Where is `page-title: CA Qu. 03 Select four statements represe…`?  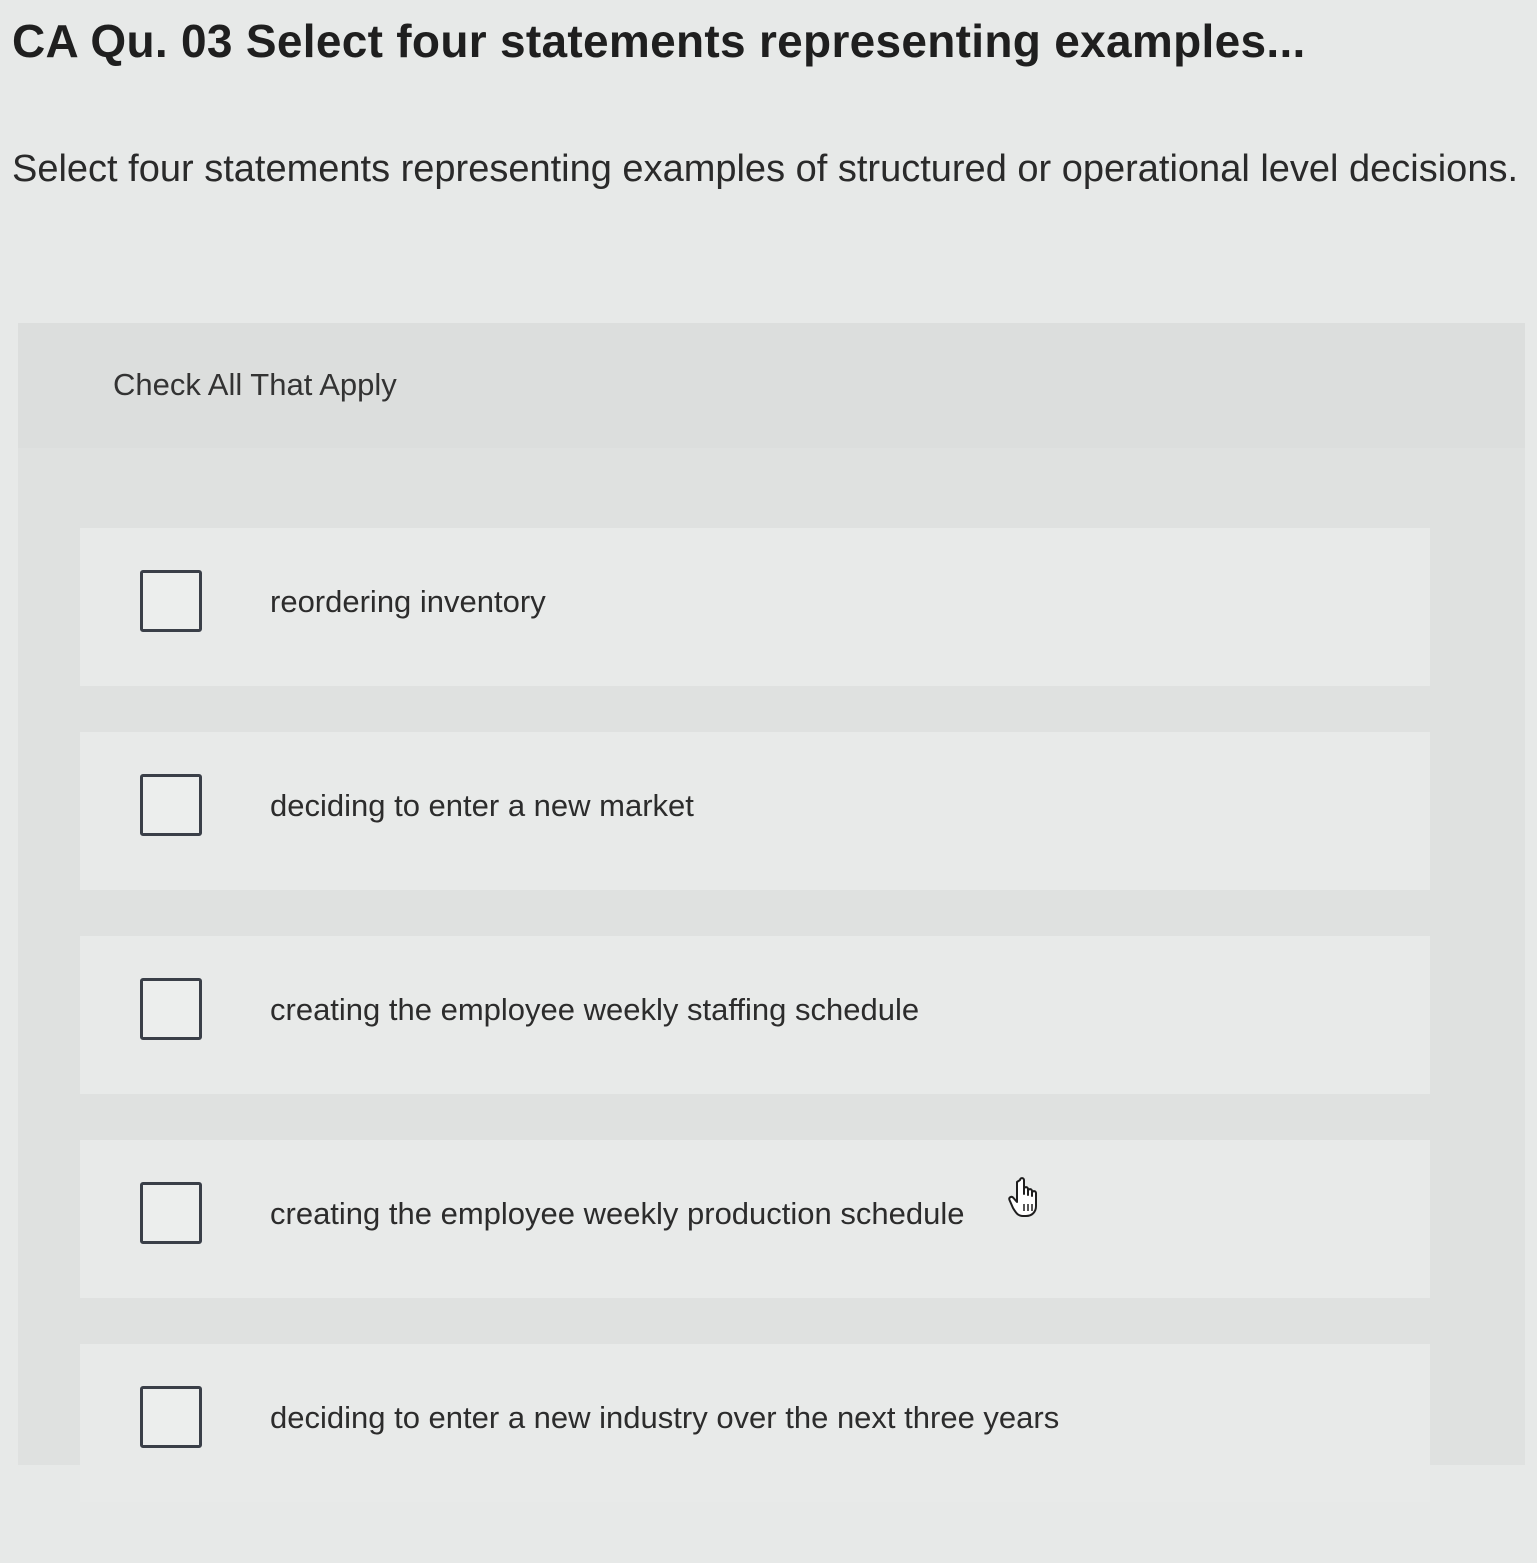 page-title: CA Qu. 03 Select four statements represe… is located at coordinates (659, 41).